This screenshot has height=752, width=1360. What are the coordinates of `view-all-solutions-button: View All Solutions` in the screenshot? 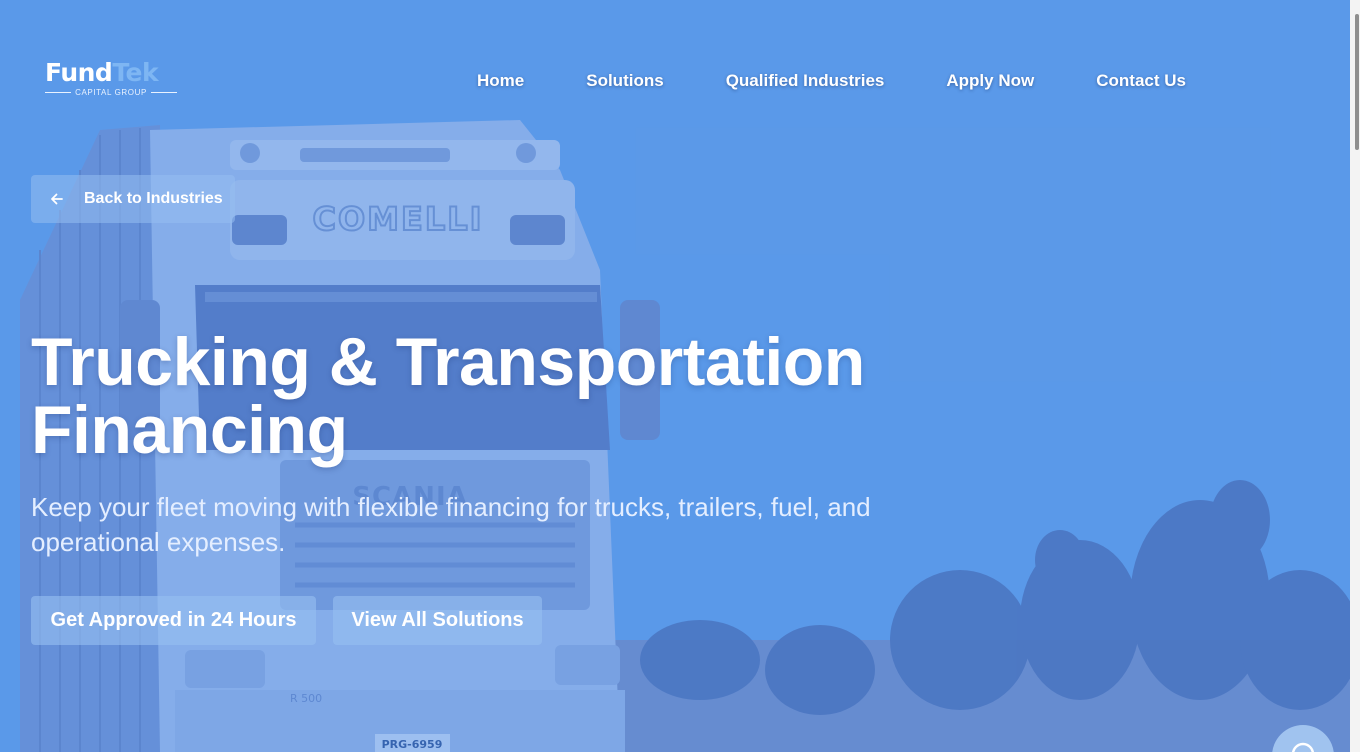 It's located at (437, 620).